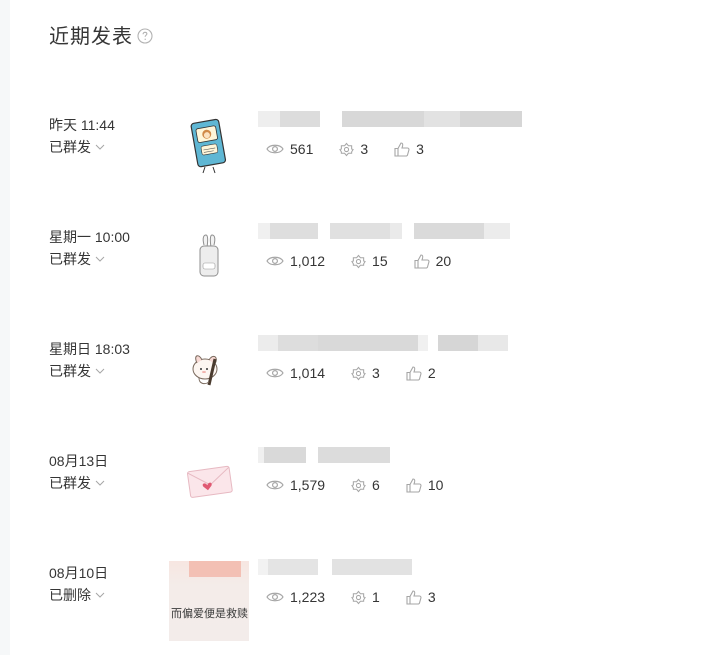 Image resolution: width=724 pixels, height=665 pixels. Describe the element at coordinates (145, 35) in the screenshot. I see `question-circle-icon` at that location.